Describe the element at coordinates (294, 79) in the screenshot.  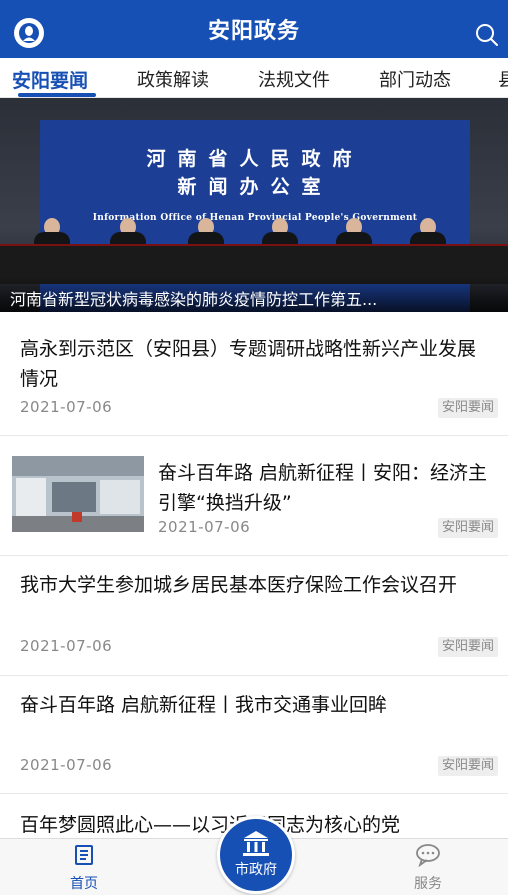
I see `tab-regulations: 法规文件` at that location.